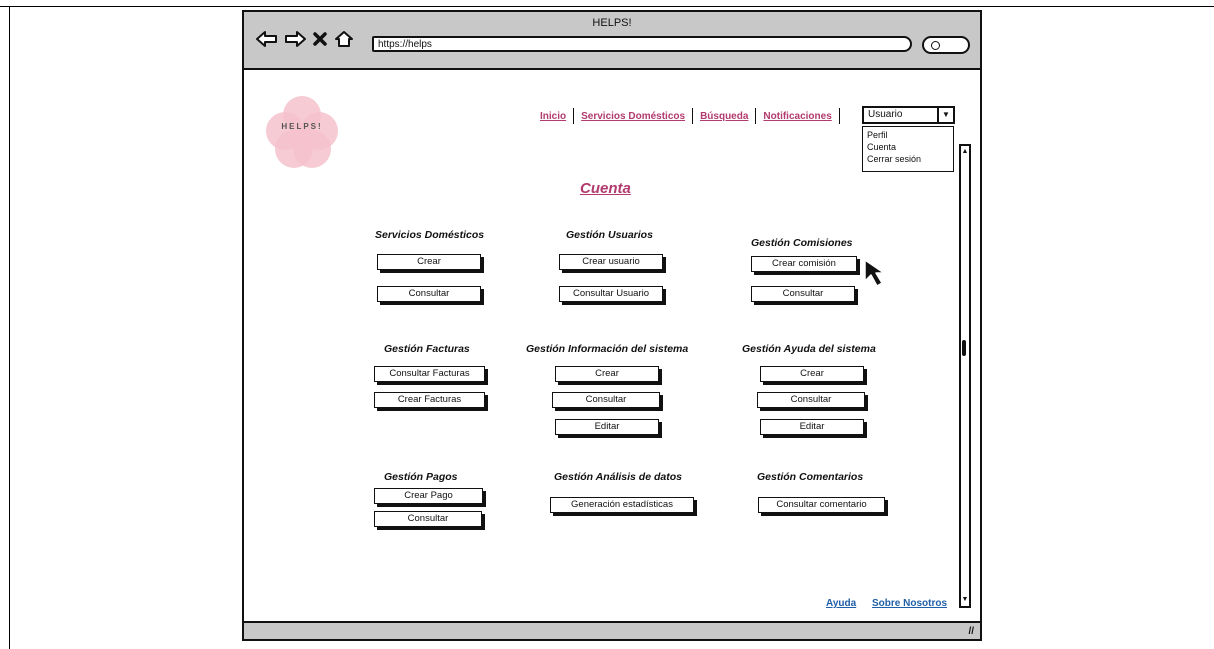  I want to click on scroll-up-icon: ▲, so click(965, 152).